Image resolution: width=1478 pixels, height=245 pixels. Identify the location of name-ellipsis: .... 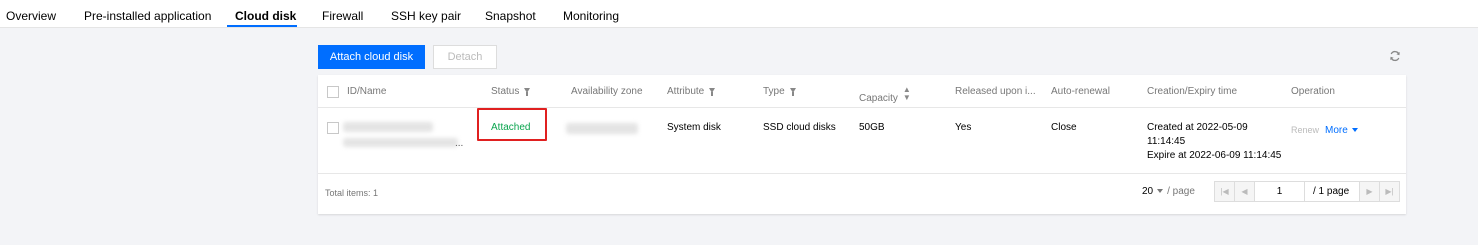
(459, 143).